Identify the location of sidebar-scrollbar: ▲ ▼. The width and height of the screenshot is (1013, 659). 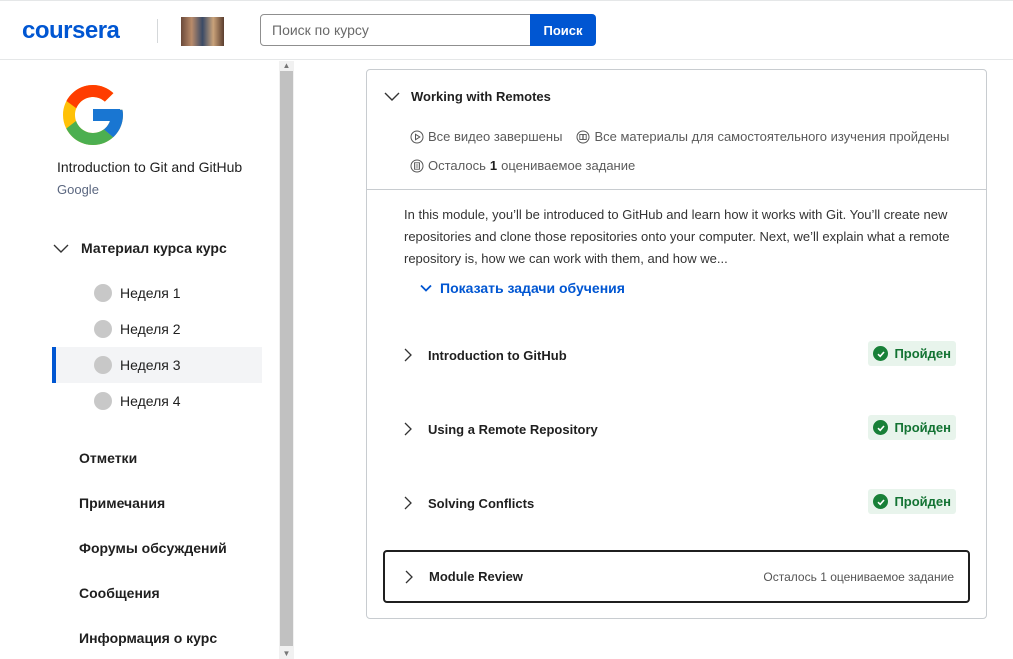
(286, 360).